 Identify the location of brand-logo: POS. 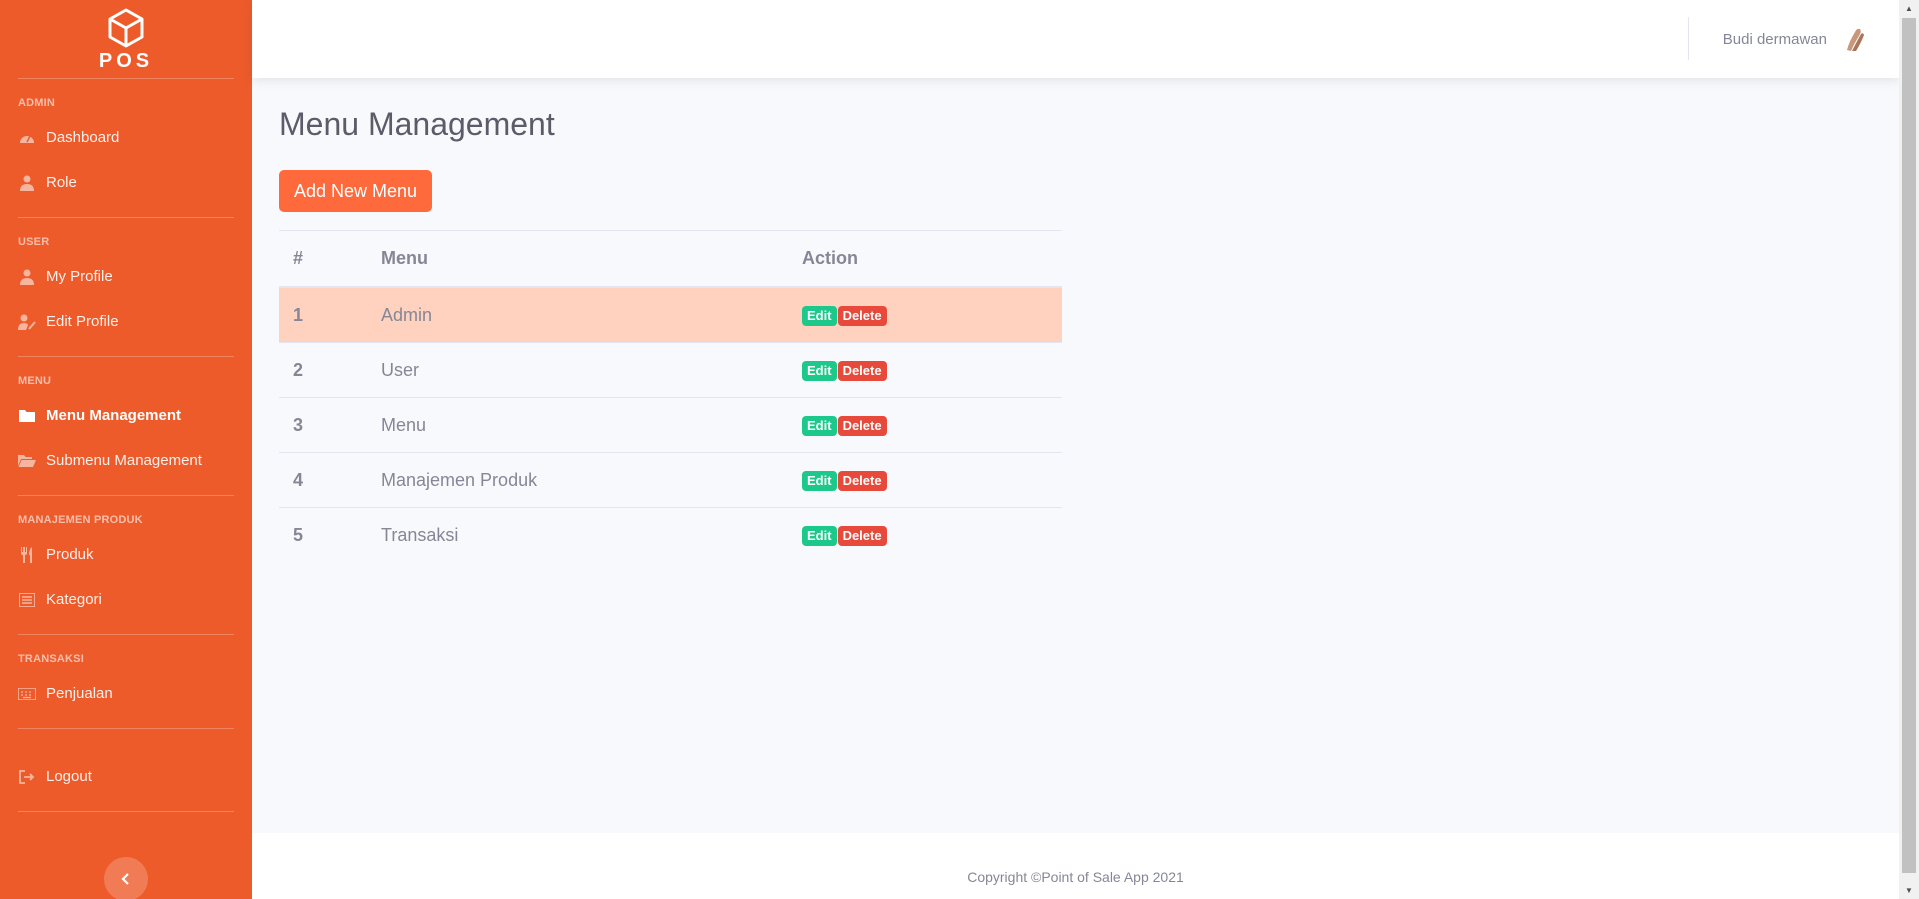
(126, 39).